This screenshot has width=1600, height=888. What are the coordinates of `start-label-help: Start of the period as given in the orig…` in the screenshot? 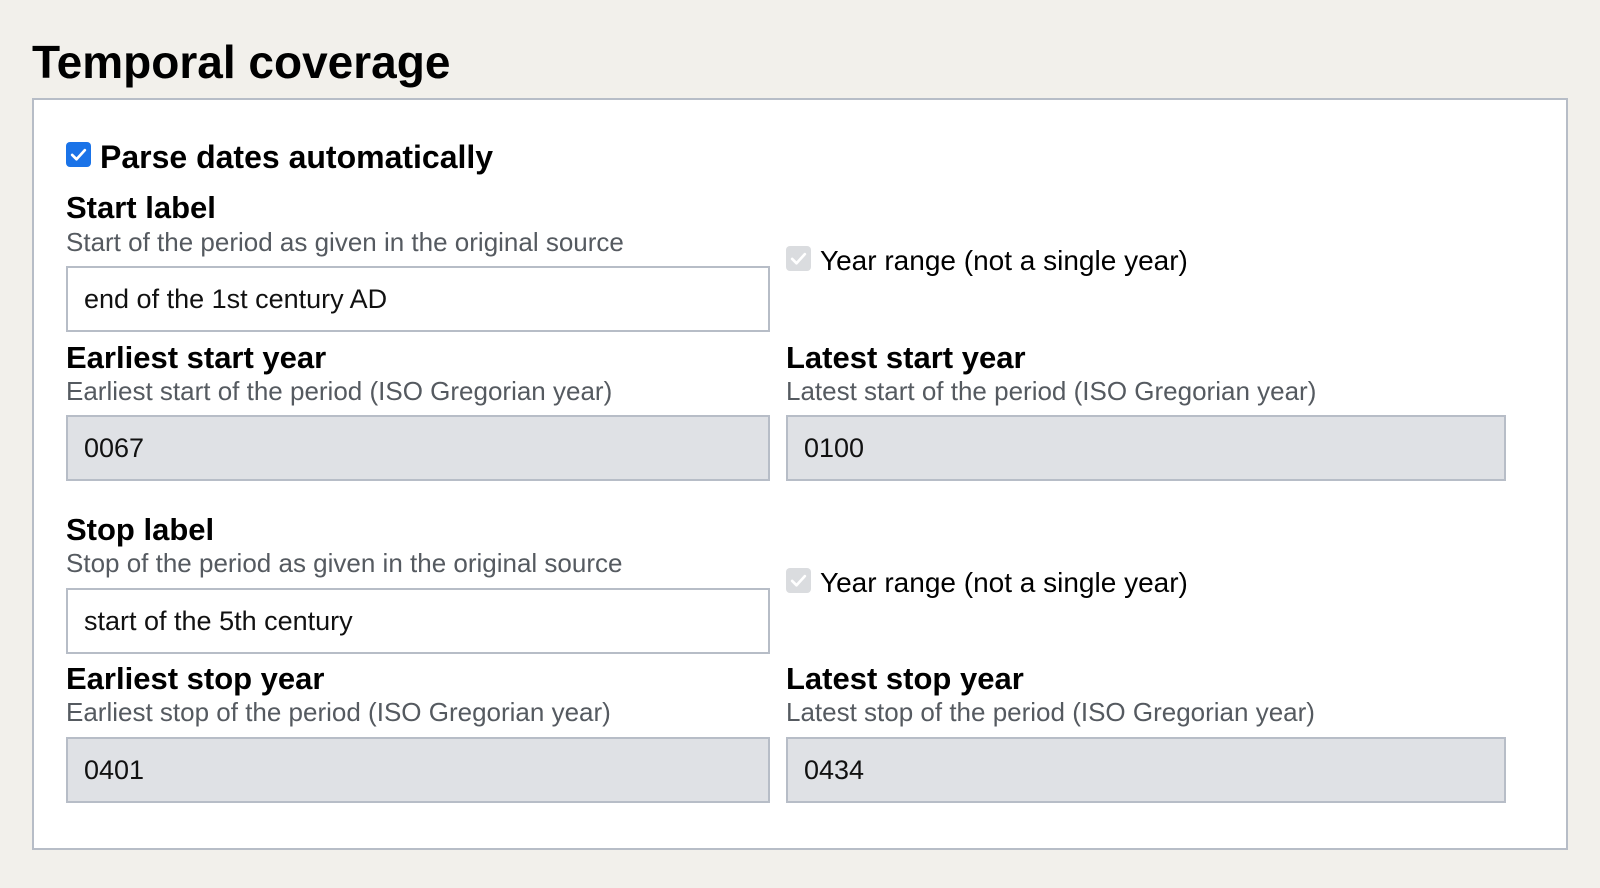 It's located at (345, 242).